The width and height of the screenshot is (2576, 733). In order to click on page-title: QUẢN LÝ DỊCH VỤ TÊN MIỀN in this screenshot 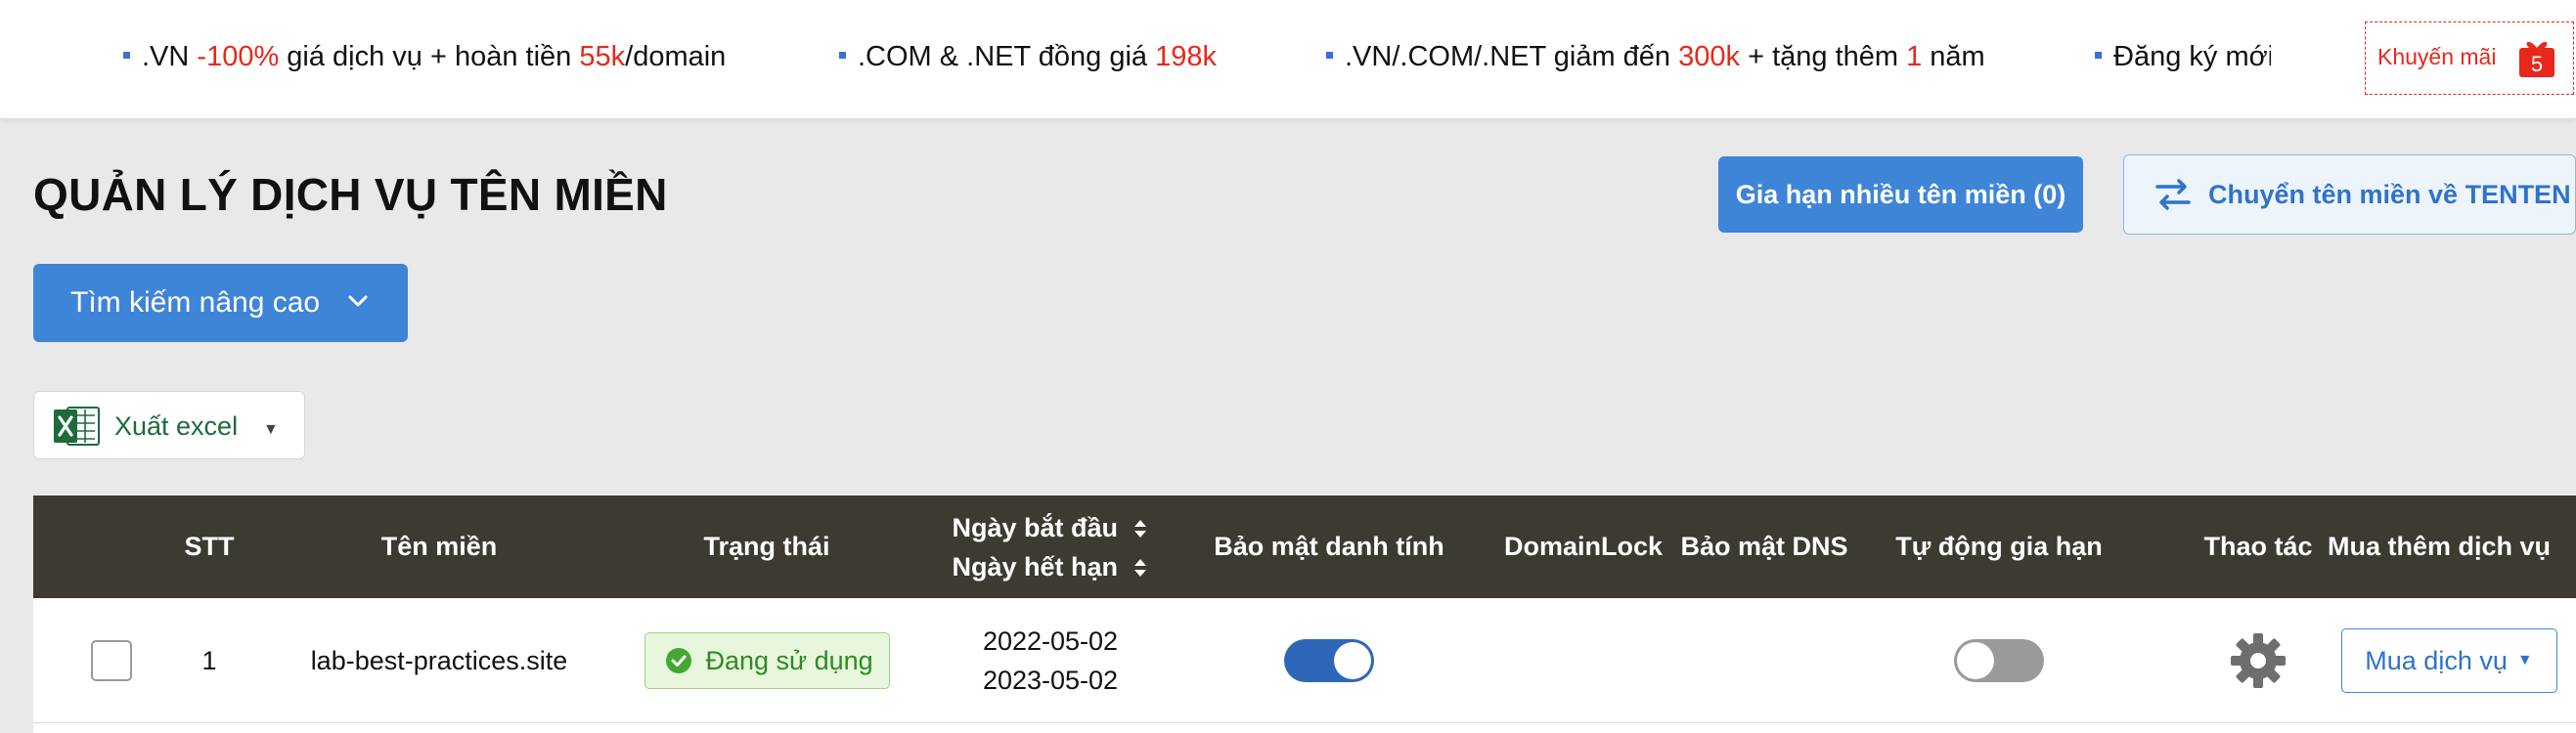, I will do `click(350, 195)`.